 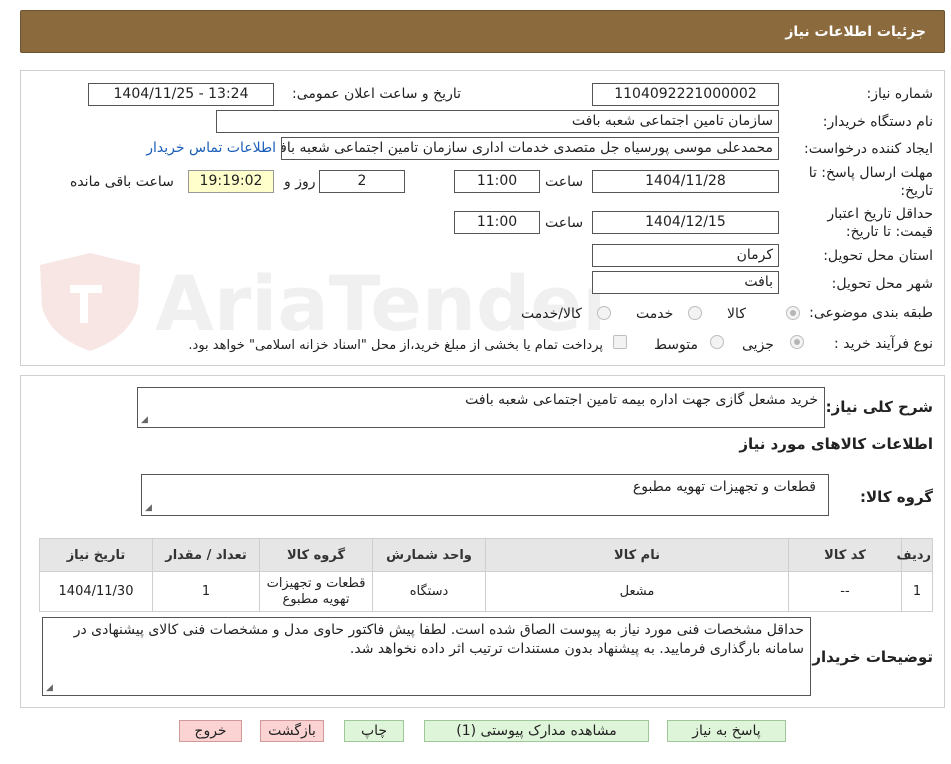 I want to click on province-label: استان محل تحویل:, so click(x=878, y=256).